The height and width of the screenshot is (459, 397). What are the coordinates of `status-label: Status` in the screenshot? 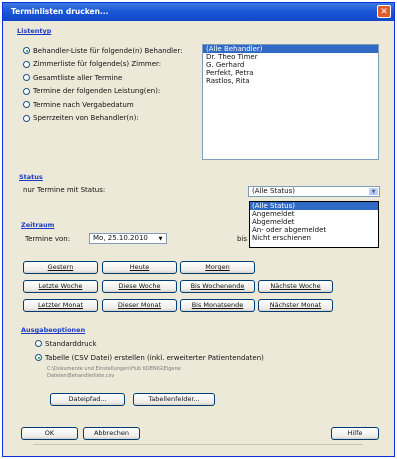 It's located at (31, 177).